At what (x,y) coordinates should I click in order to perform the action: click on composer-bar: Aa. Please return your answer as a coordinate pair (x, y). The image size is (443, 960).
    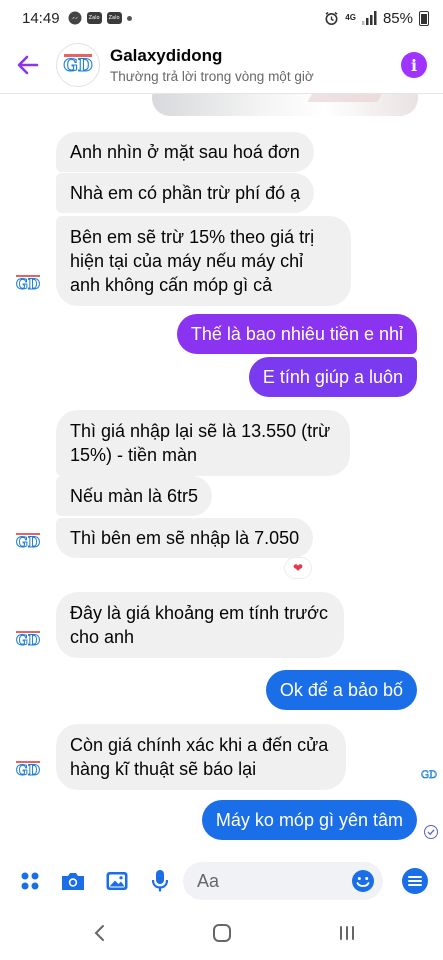
    Looking at the image, I should click on (221, 881).